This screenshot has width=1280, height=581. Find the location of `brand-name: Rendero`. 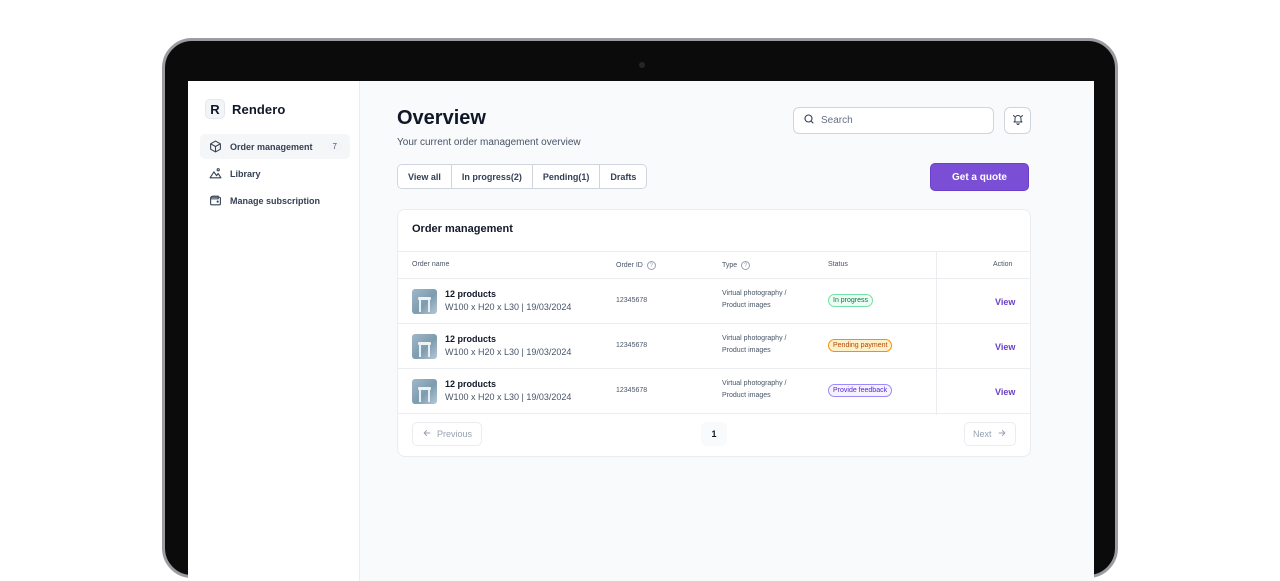

brand-name: Rendero is located at coordinates (259, 109).